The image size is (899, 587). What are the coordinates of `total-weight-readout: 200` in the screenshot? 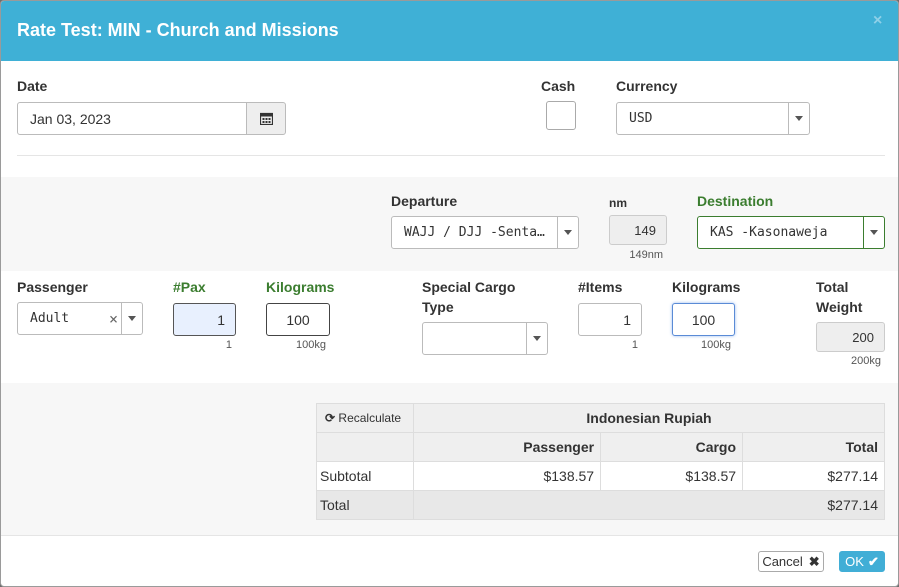 It's located at (850, 337).